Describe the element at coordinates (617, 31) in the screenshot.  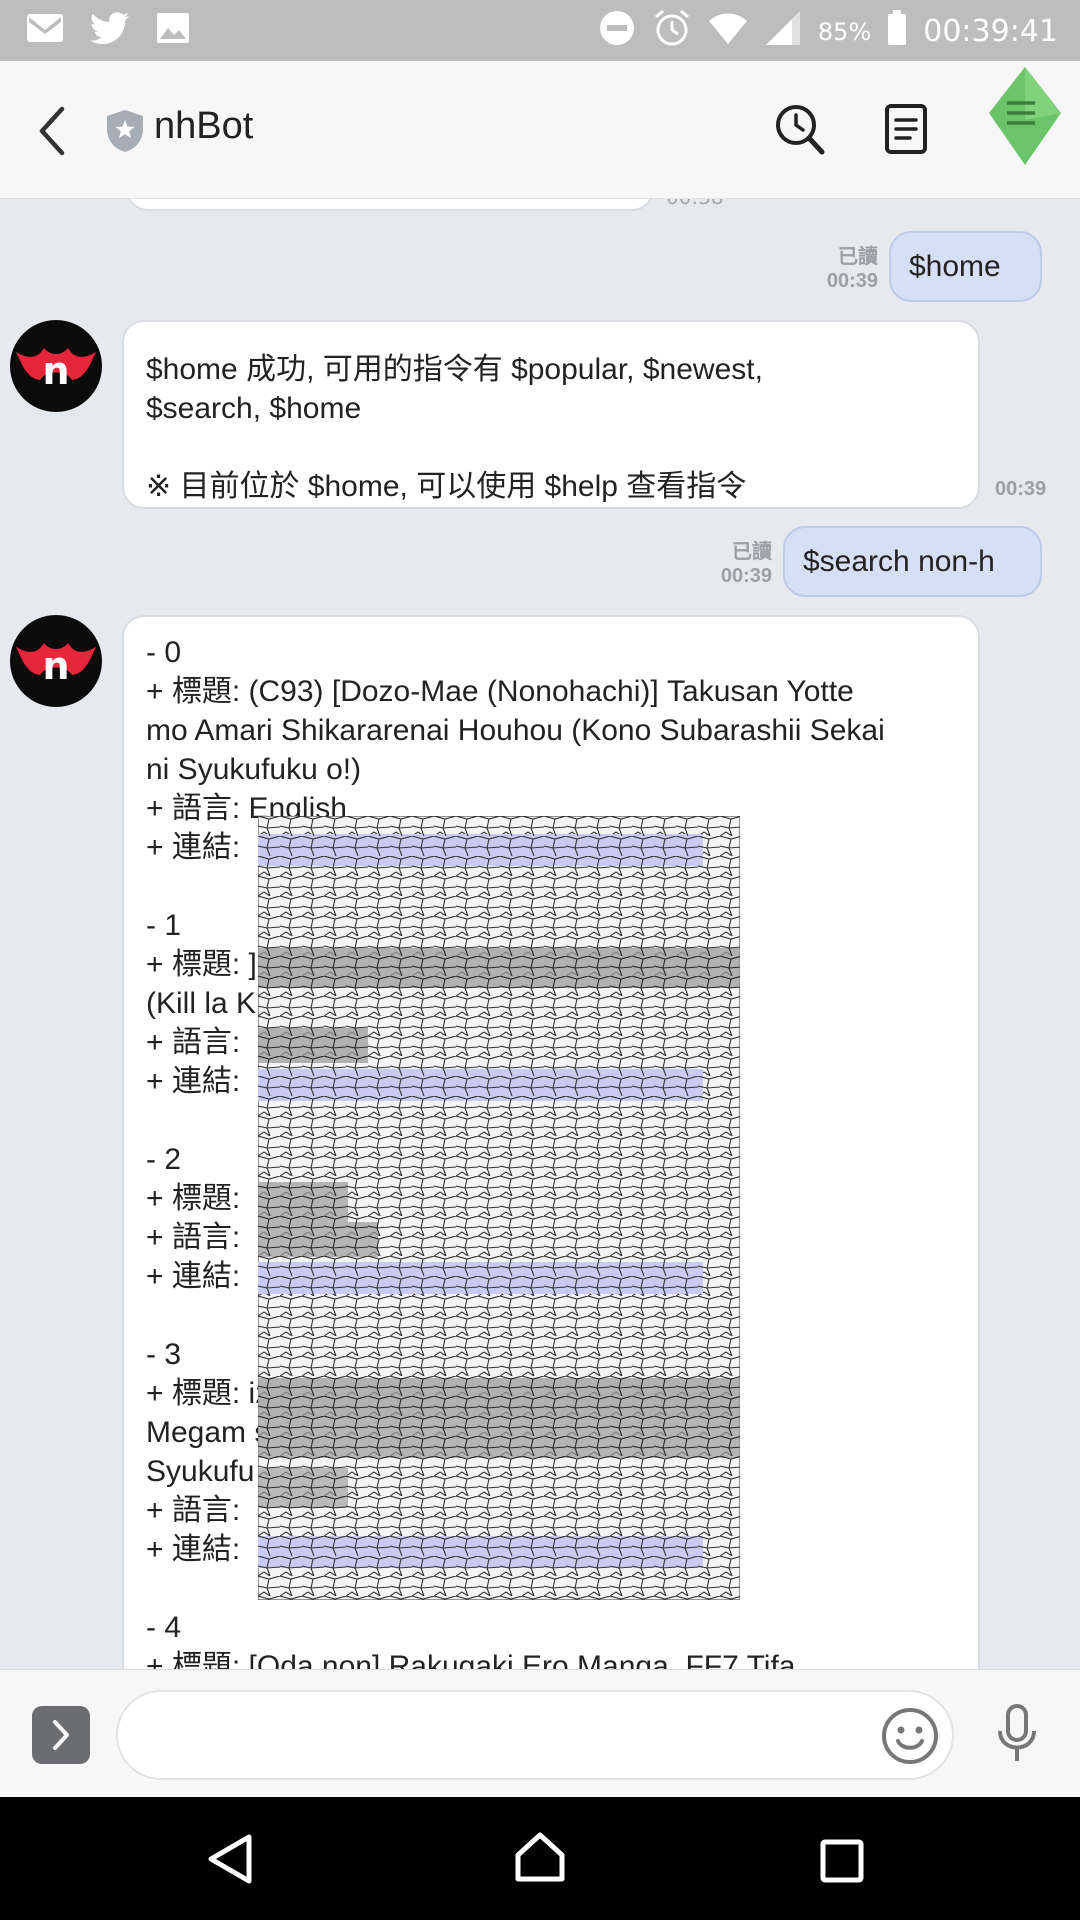
I see `do-not-disturb-icon` at that location.